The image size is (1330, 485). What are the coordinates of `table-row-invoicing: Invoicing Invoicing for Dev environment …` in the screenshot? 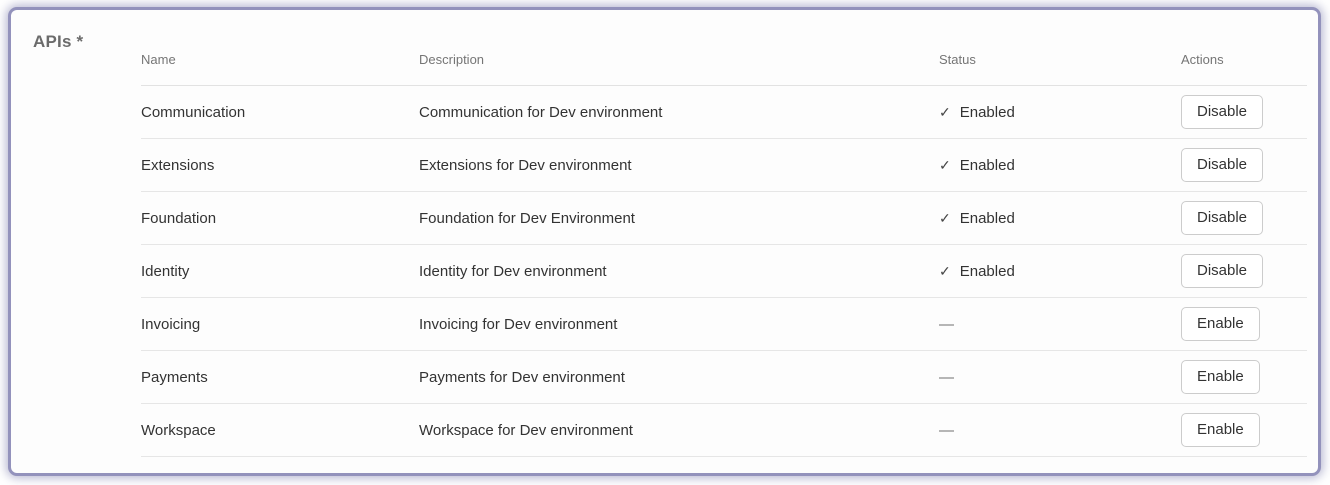 It's located at (724, 324).